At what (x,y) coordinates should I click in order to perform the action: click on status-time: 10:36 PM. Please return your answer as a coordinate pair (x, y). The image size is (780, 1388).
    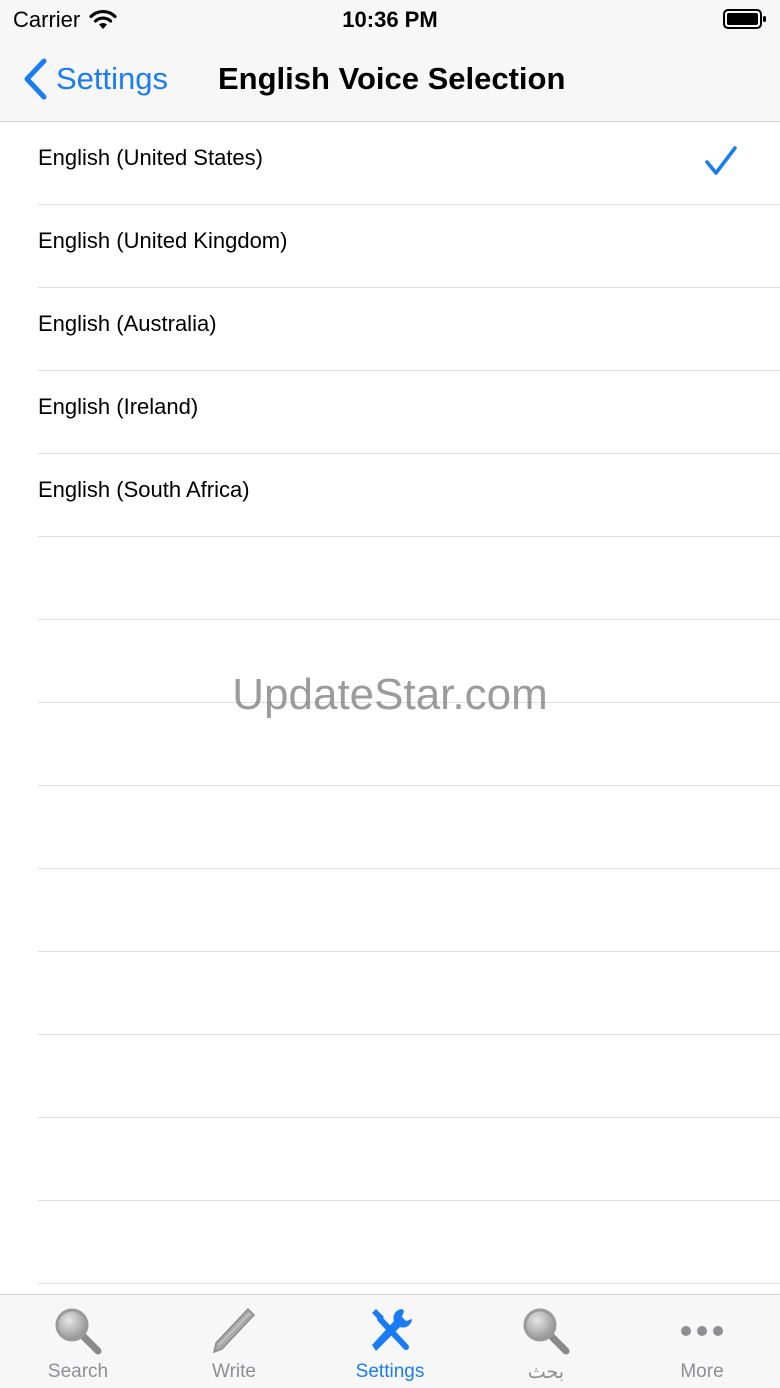
    Looking at the image, I should click on (390, 19).